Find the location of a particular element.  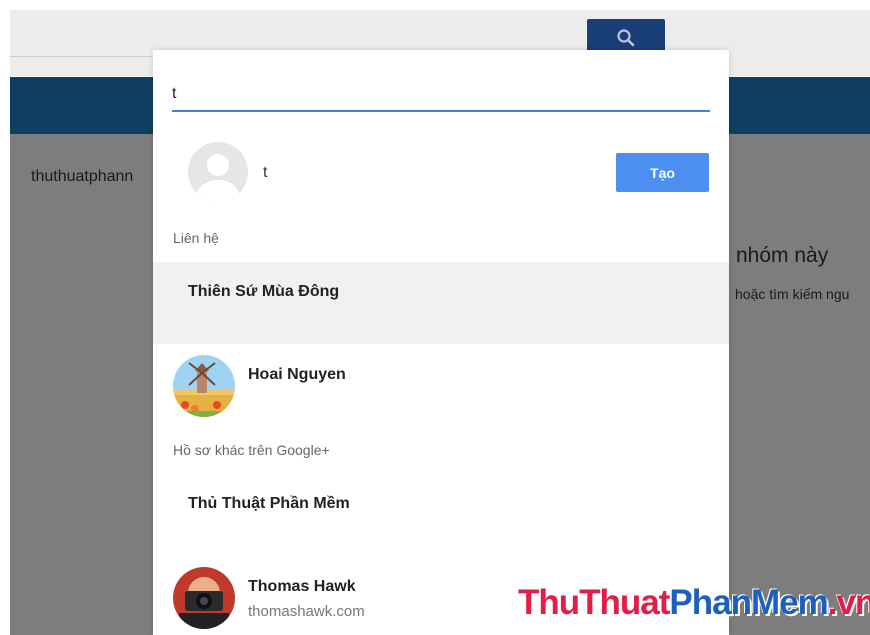

empty-state-title: nhóm này is located at coordinates (782, 255).